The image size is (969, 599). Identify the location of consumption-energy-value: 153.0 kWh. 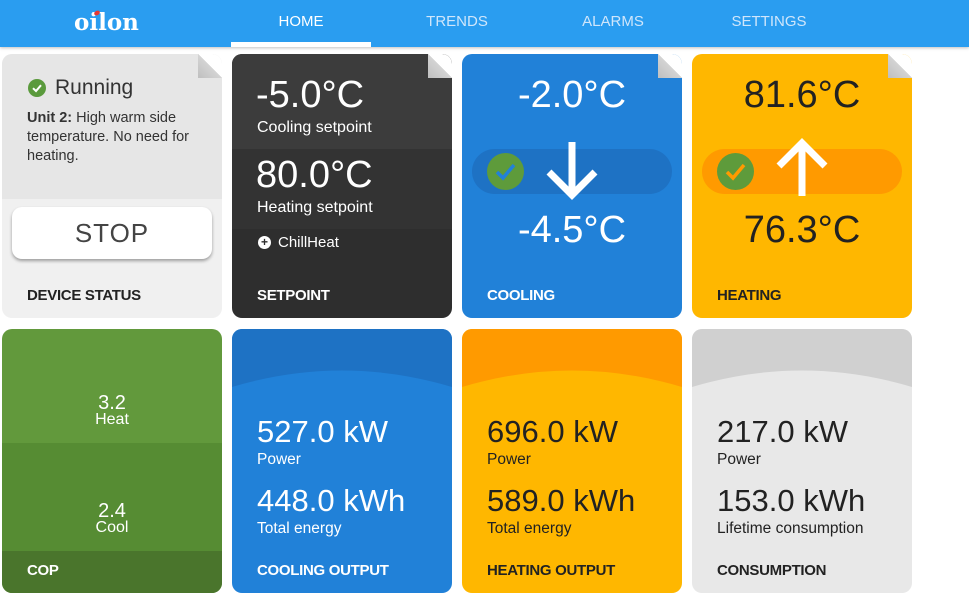
(791, 500).